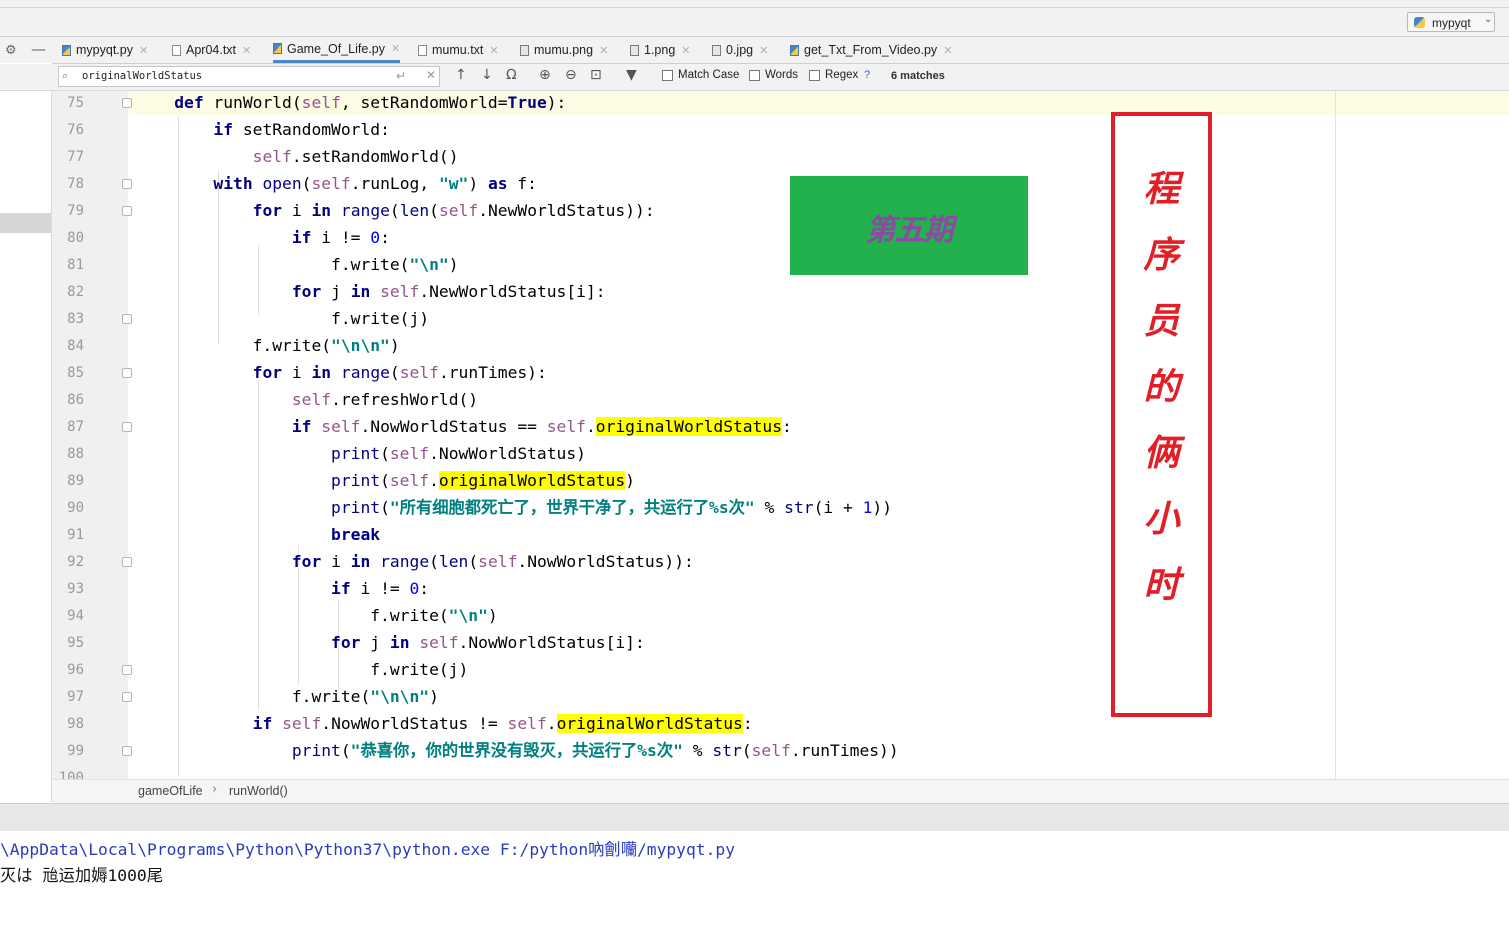 Image resolution: width=1509 pixels, height=943 pixels. Describe the element at coordinates (431, 75) in the screenshot. I see `clear-search-icon: ✕` at that location.